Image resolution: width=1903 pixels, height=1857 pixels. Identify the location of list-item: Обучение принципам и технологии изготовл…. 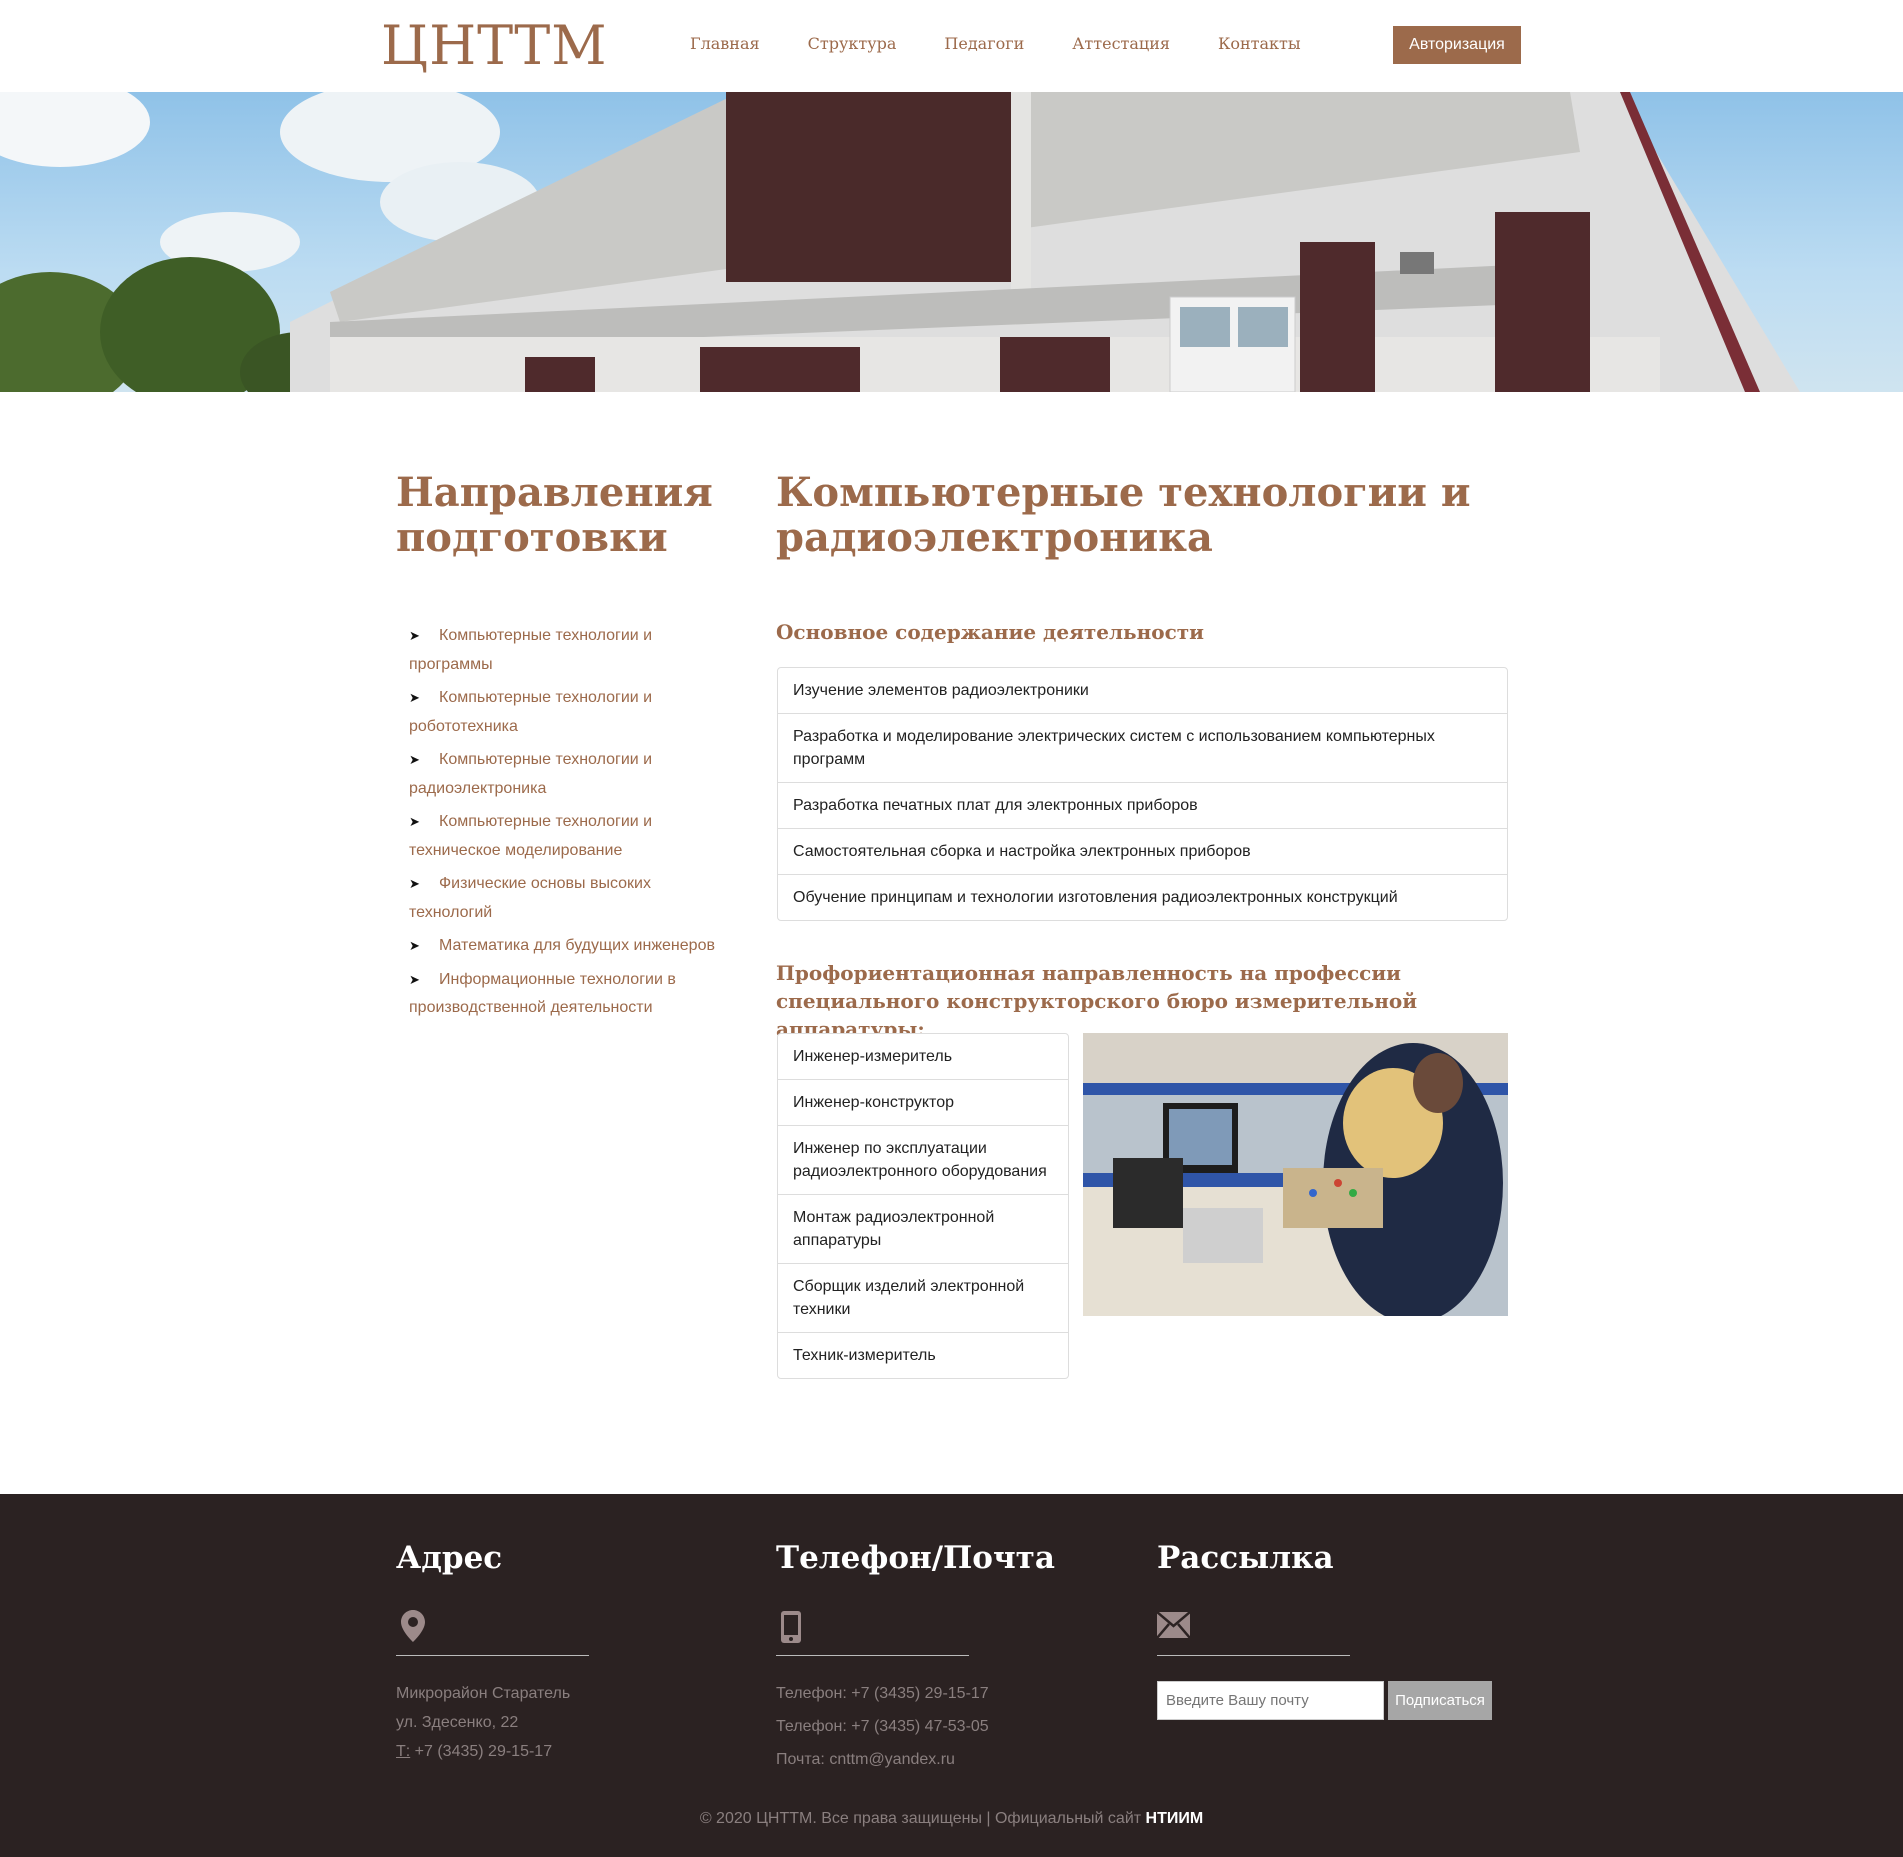
(1095, 897).